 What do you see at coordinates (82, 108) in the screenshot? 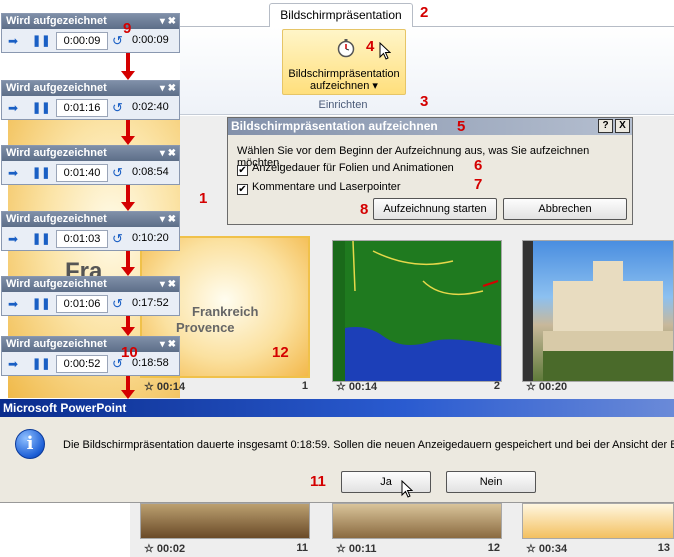
I see `slide-time-field: 0:01:16` at bounding box center [82, 108].